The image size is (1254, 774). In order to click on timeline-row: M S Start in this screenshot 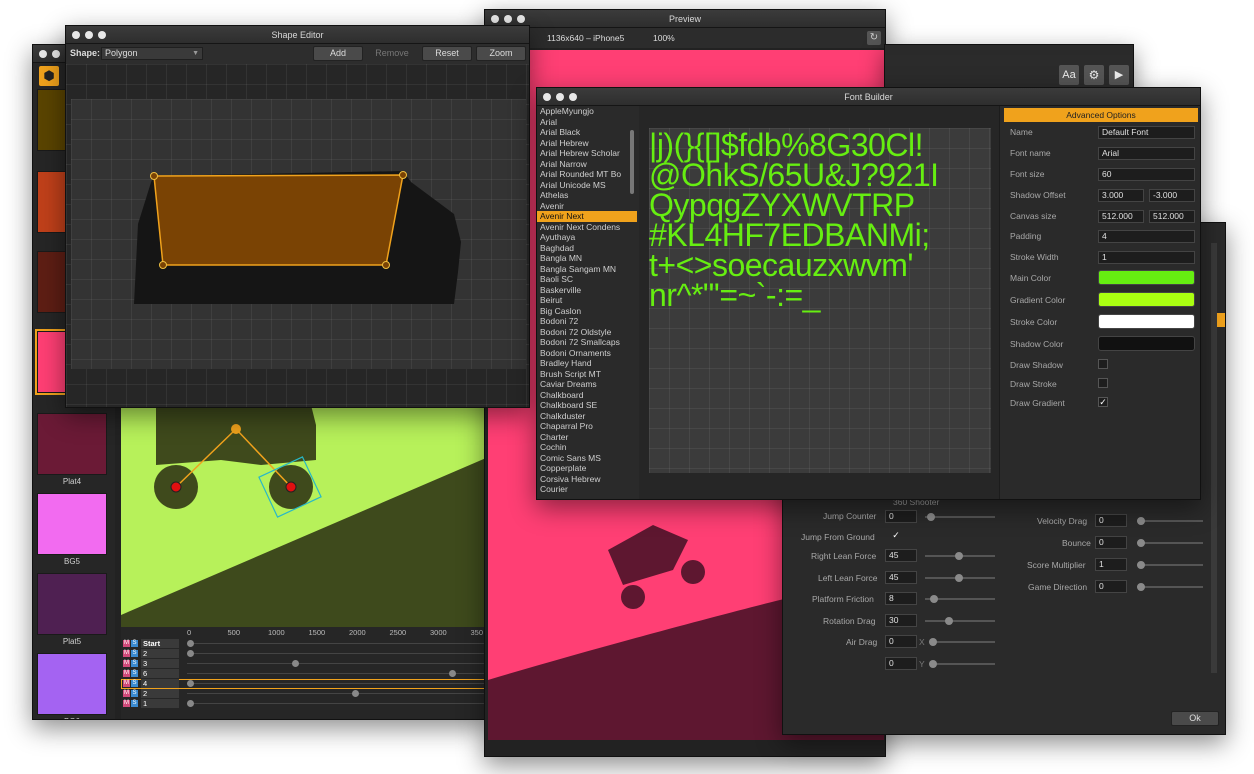, I will do `click(306, 644)`.